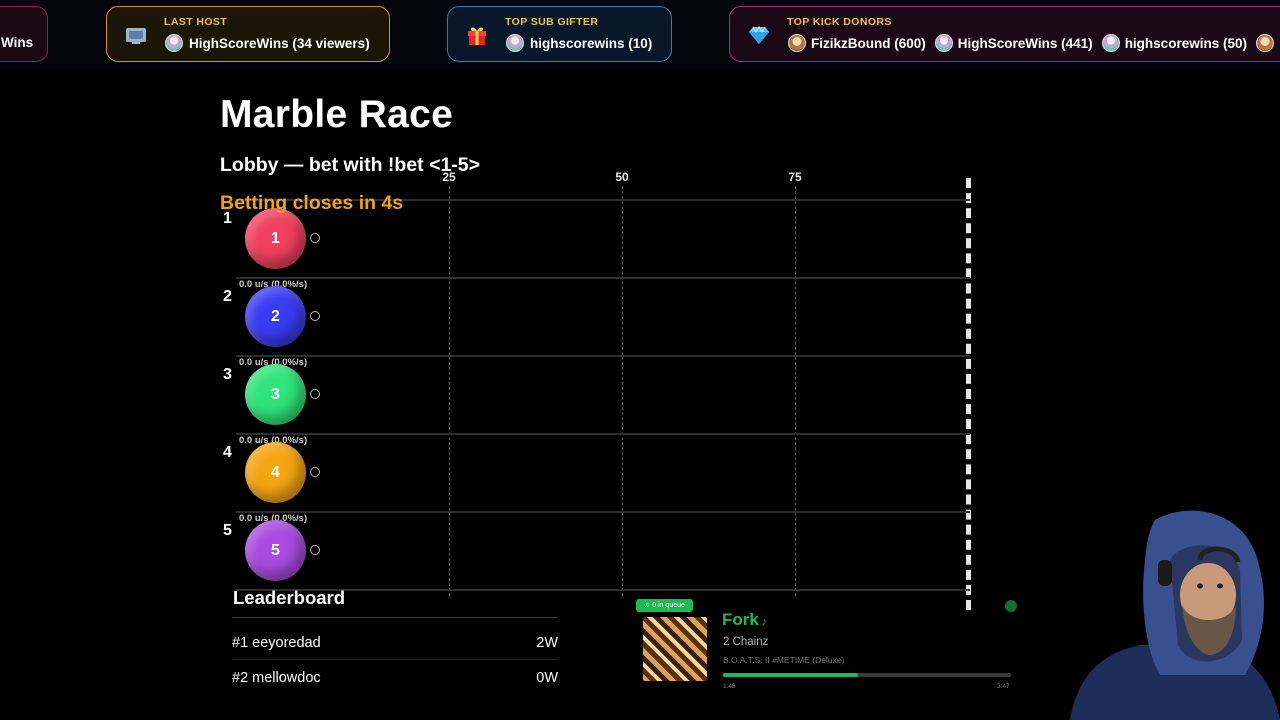 The image size is (1280, 720). What do you see at coordinates (839, 22) in the screenshot?
I see `top-kick-donors-title: TOP KICK DONORS` at bounding box center [839, 22].